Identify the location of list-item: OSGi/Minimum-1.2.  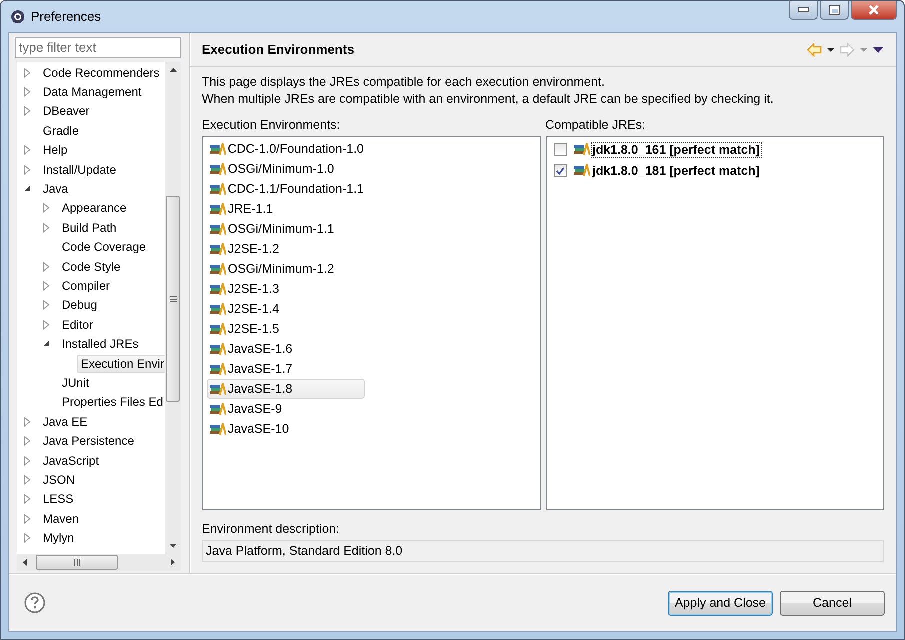
(286, 269).